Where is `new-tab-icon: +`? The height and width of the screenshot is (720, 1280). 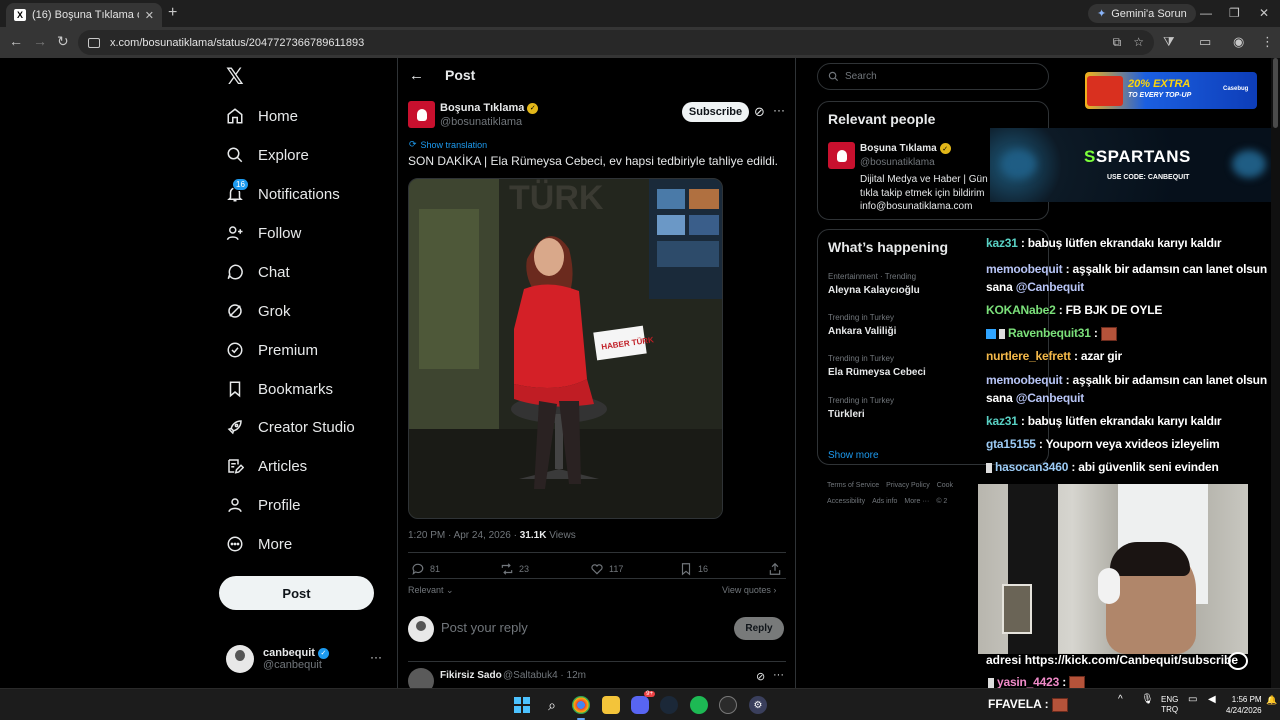
new-tab-icon: + is located at coordinates (172, 13).